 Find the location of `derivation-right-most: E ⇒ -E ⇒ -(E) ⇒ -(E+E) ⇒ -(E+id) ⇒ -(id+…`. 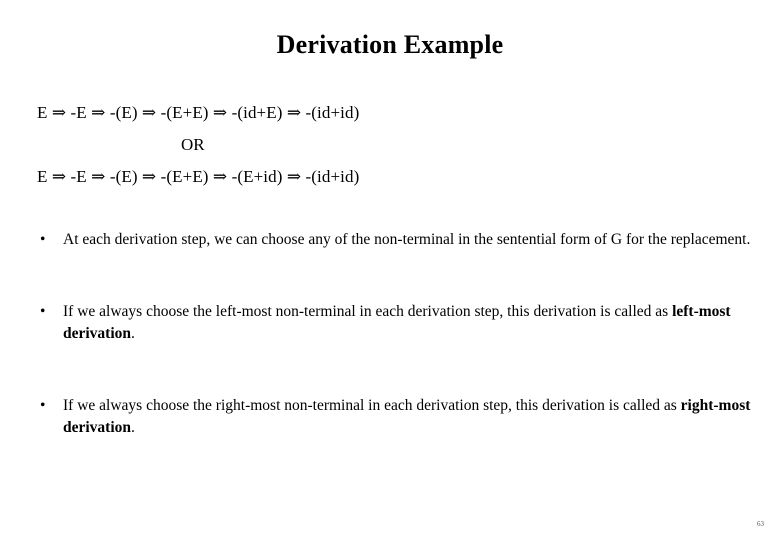

derivation-right-most: E ⇒ -E ⇒ -(E) ⇒ -(E+E) ⇒ -(E+id) ⇒ -(id+… is located at coordinates (198, 176).